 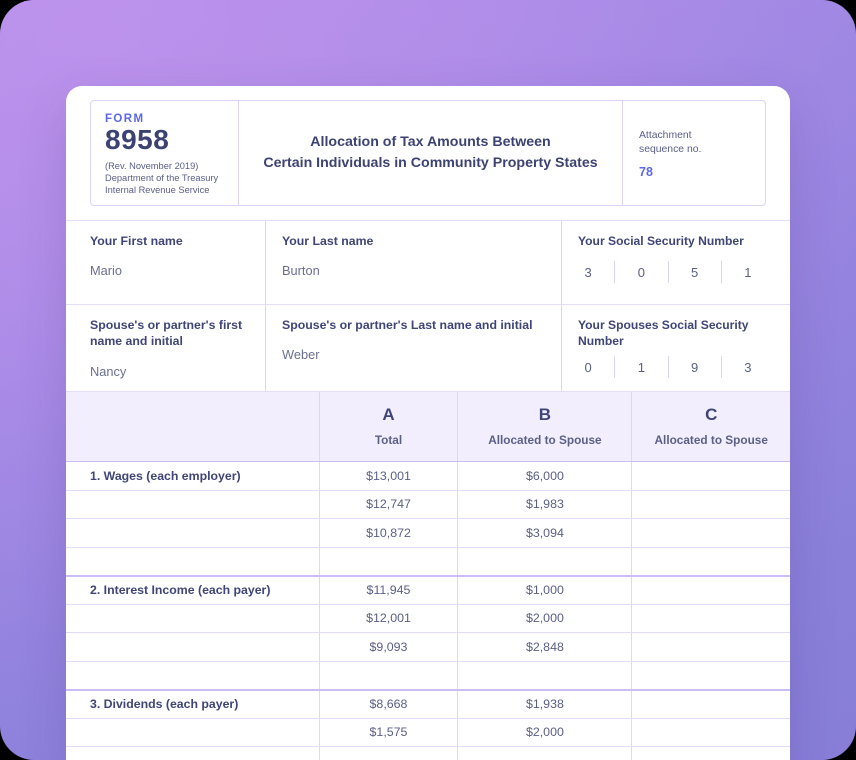 What do you see at coordinates (545, 426) in the screenshot?
I see `column-header-b: B Allocated to Spouse` at bounding box center [545, 426].